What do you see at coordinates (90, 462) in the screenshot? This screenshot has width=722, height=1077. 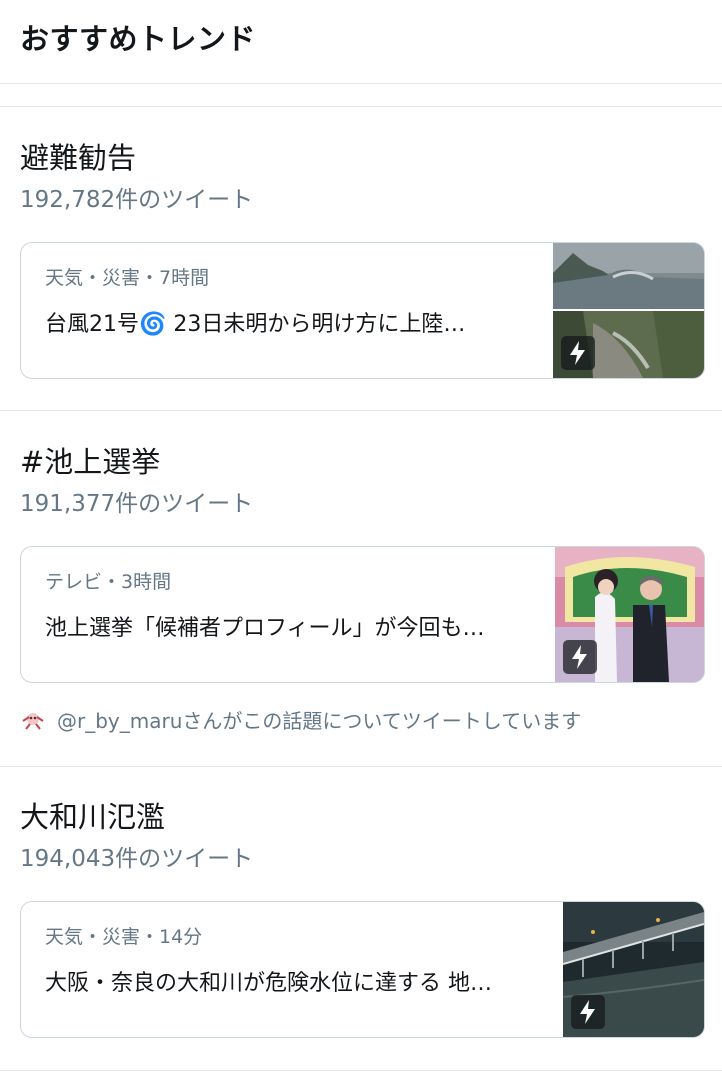 I see `trend-name: #池上選挙` at bounding box center [90, 462].